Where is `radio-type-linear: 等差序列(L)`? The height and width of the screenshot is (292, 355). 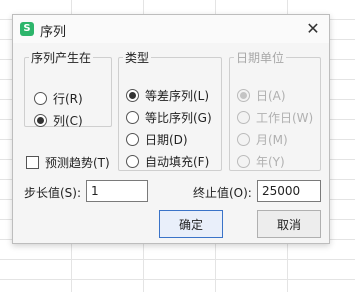
radio-type-linear: 等差序列(L) is located at coordinates (167, 95).